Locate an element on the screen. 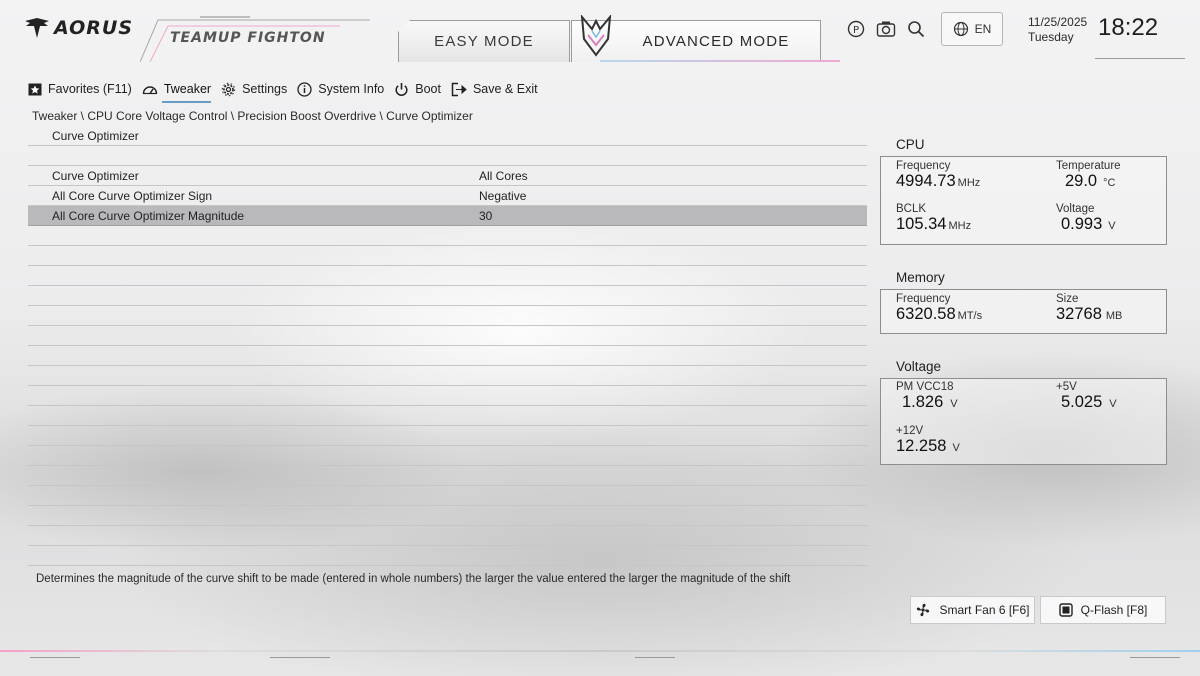 The height and width of the screenshot is (676, 1200). eagle-icon is located at coordinates (37, 28).